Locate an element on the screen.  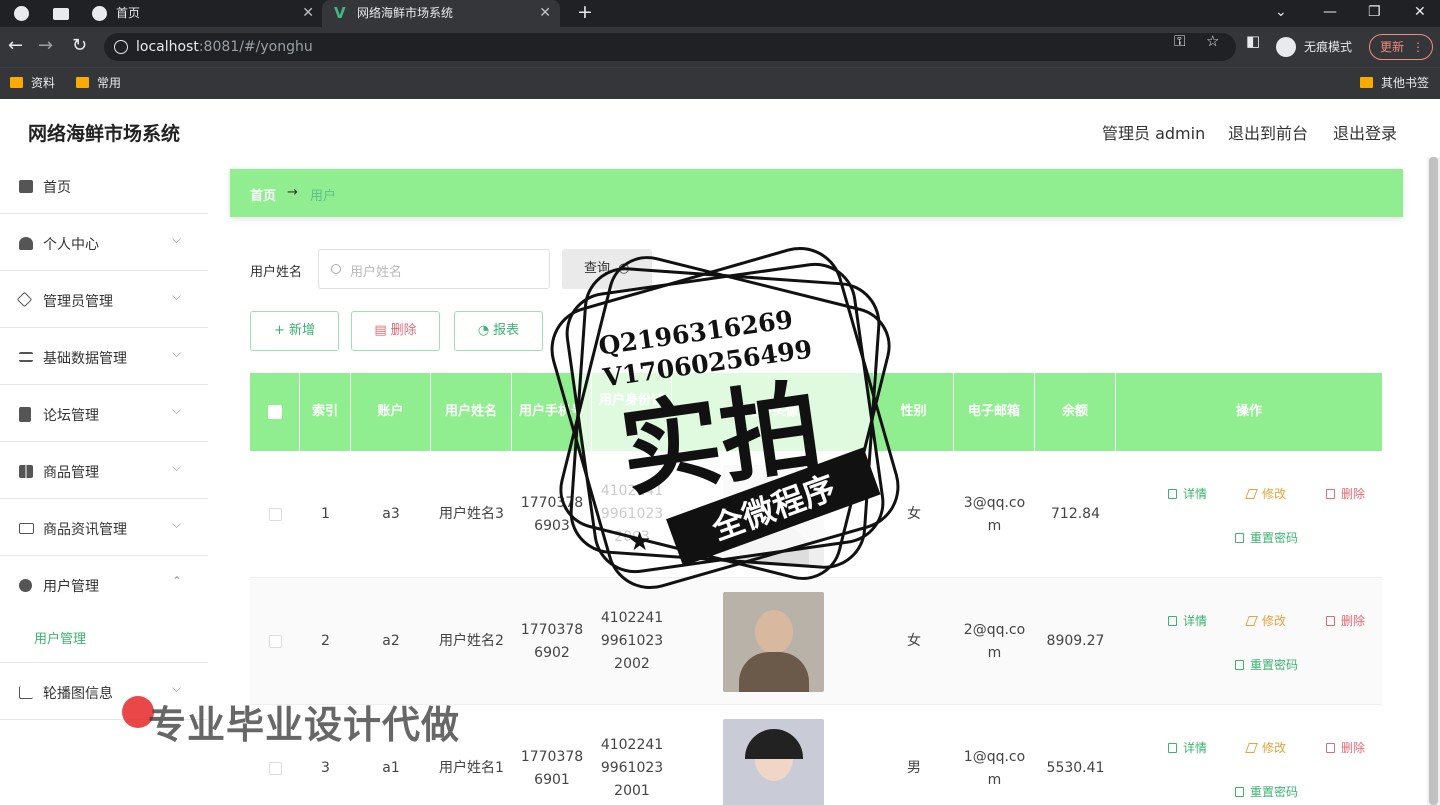
delete-button: ▤ 删除 is located at coordinates (395, 331).